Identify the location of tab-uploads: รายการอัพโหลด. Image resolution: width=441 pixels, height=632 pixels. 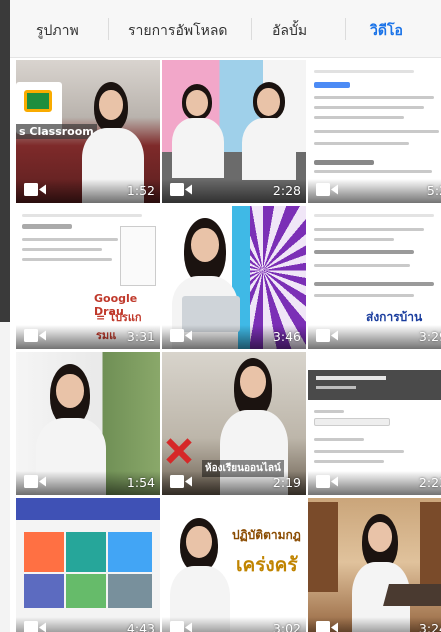
(178, 31).